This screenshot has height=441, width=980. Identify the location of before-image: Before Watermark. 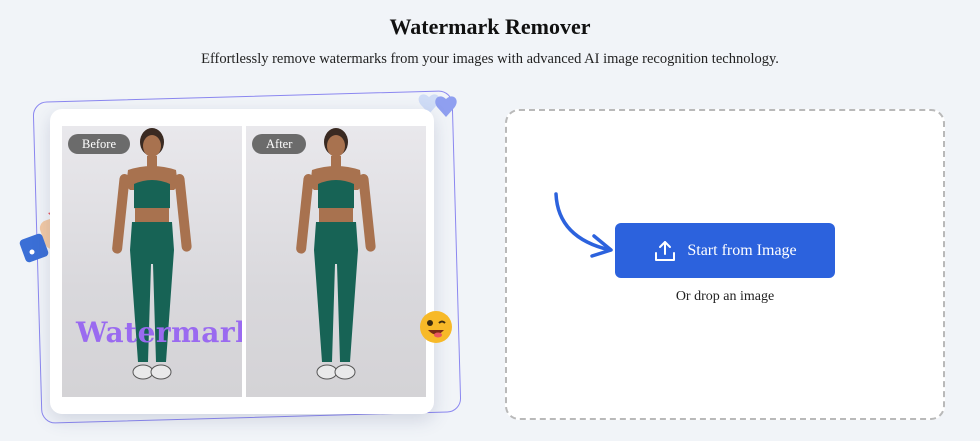
(152, 261).